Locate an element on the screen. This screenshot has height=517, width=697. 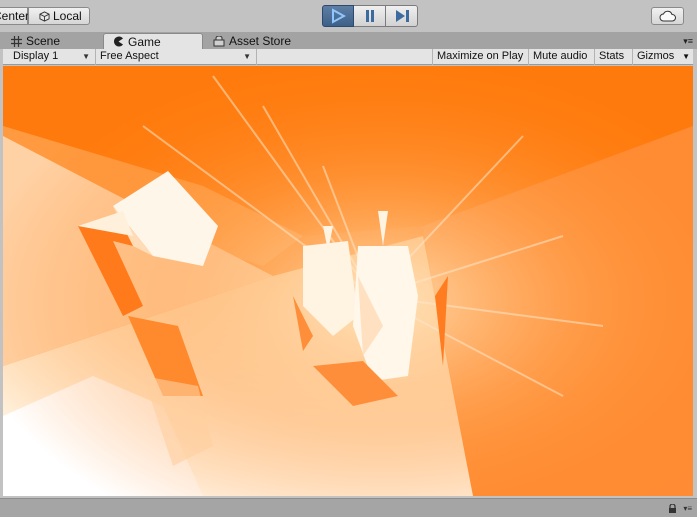
status-bar: ▾≡ is located at coordinates (348, 507).